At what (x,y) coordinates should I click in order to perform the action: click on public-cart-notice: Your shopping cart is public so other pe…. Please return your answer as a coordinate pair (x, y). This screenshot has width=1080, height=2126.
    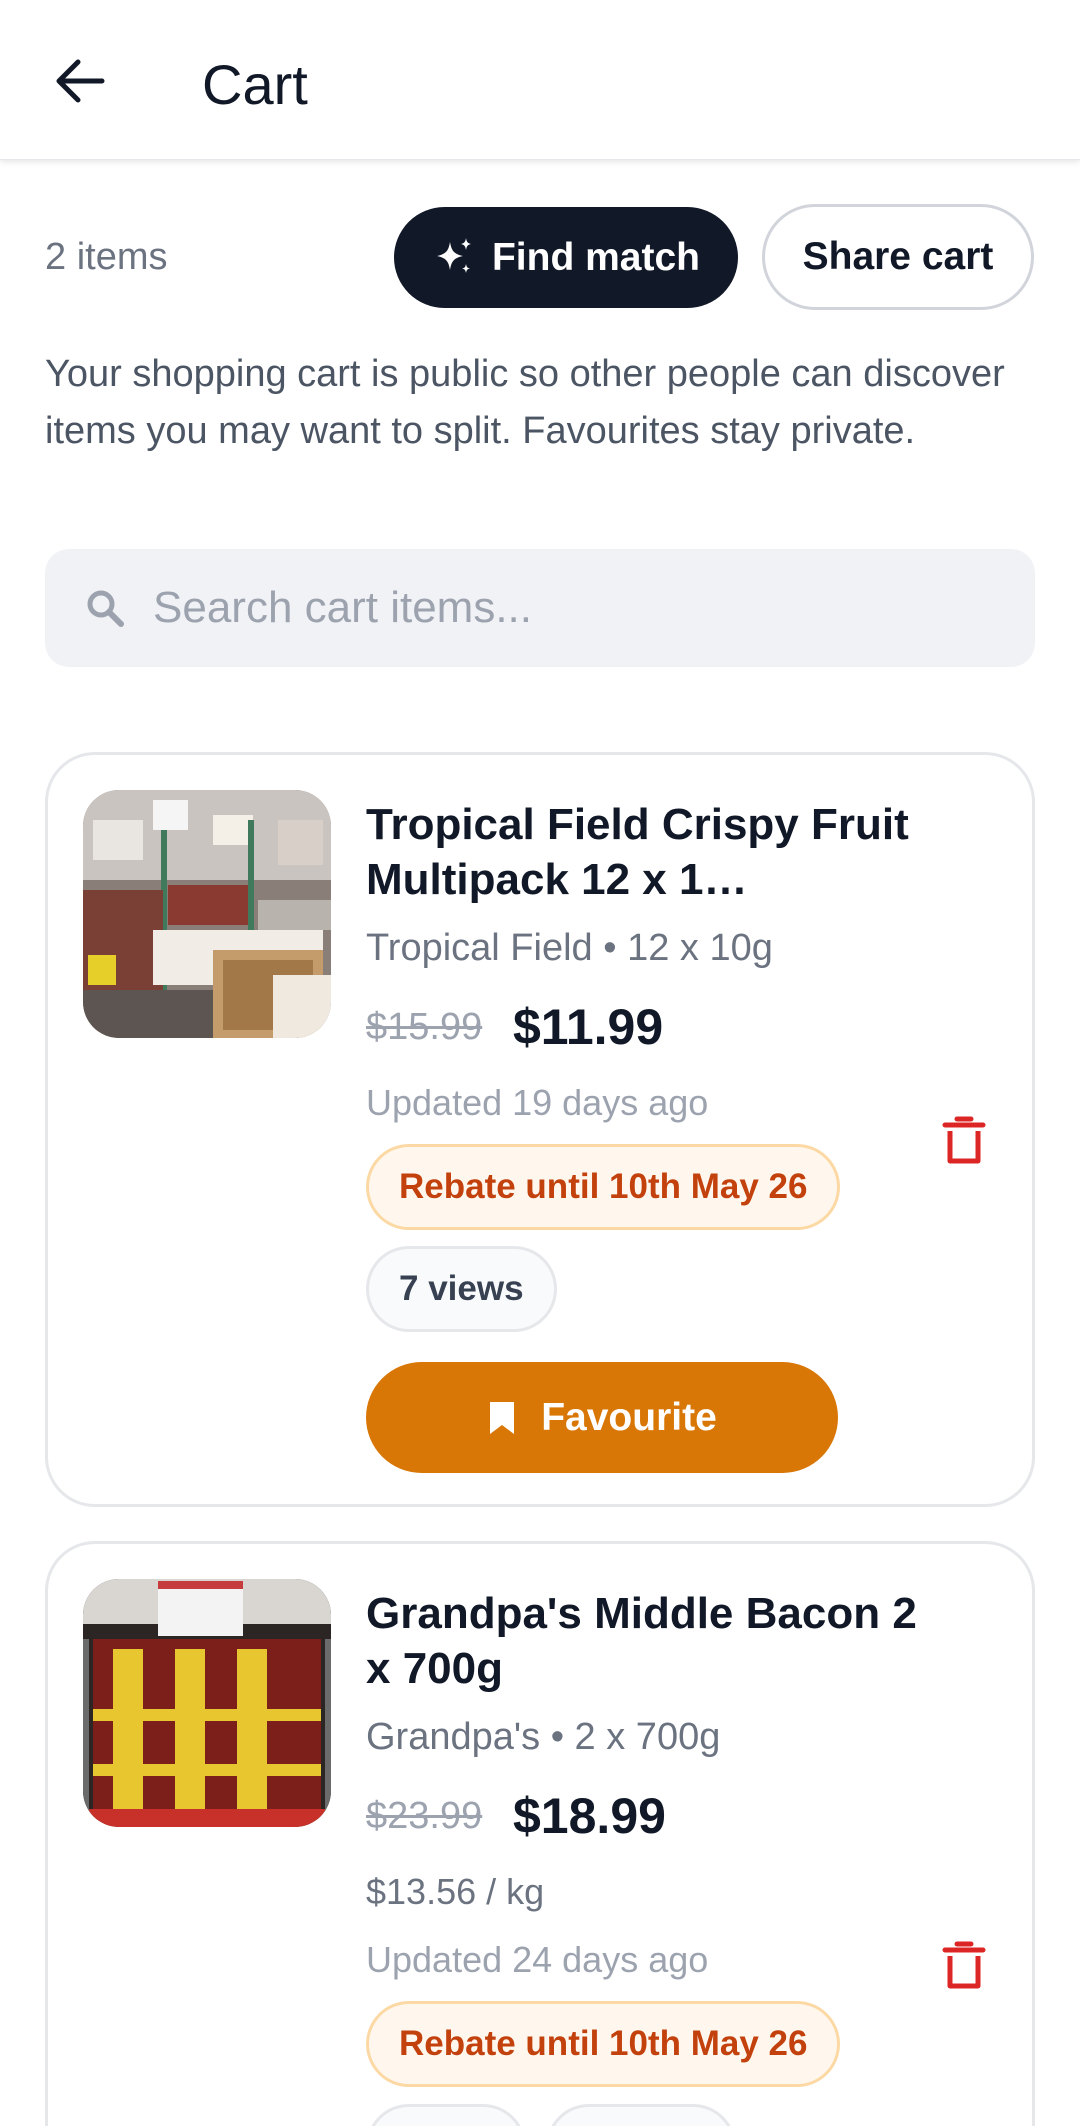
    Looking at the image, I should click on (525, 402).